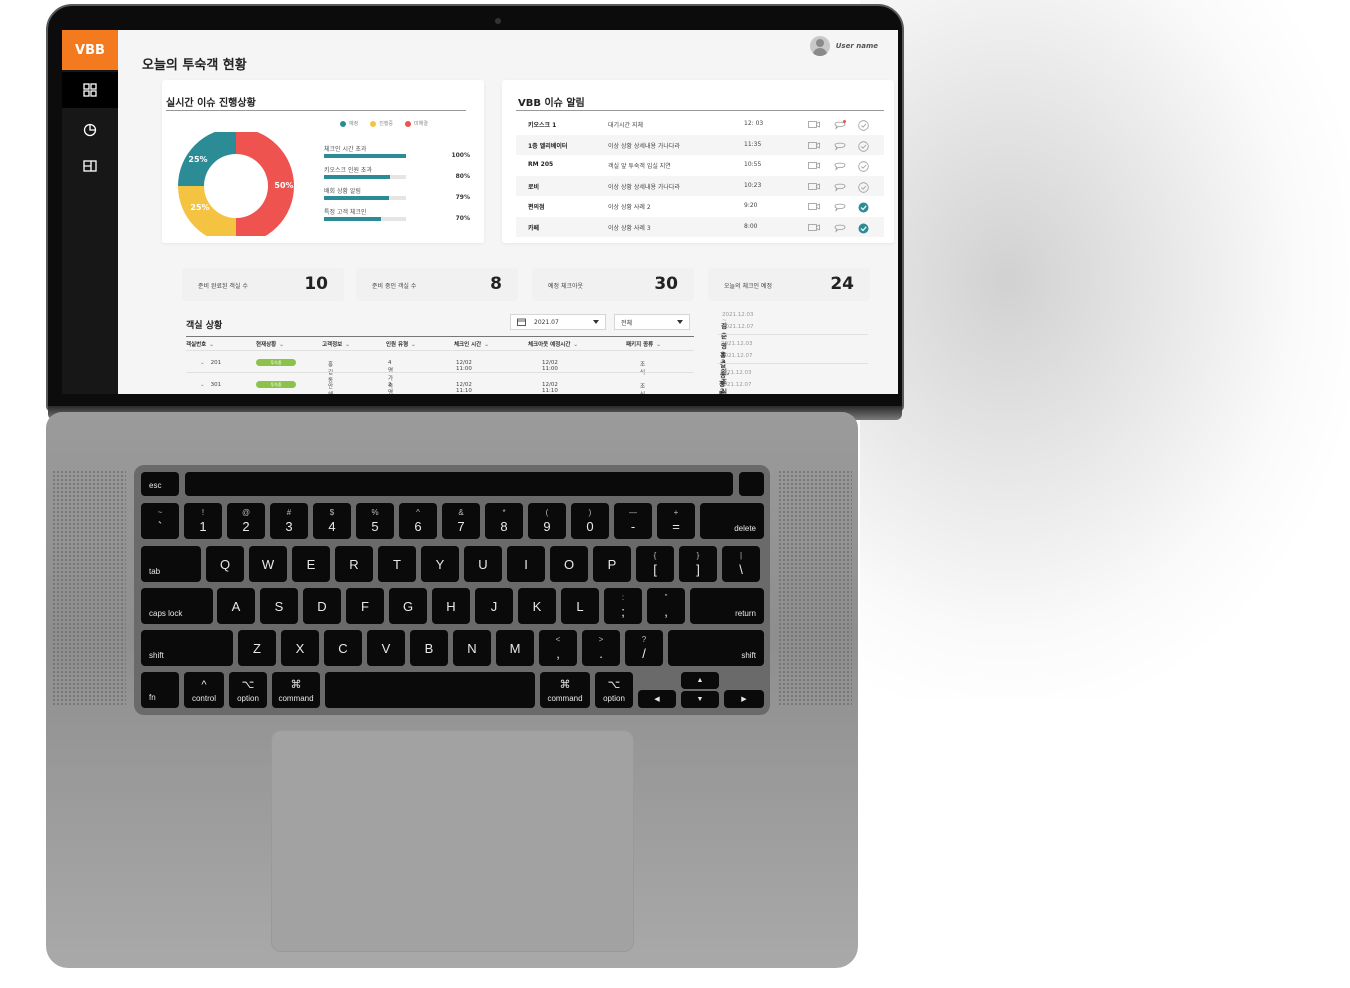  Describe the element at coordinates (200, 344) in the screenshot. I see `table-header-cell: 객실번호 ⌄` at that location.